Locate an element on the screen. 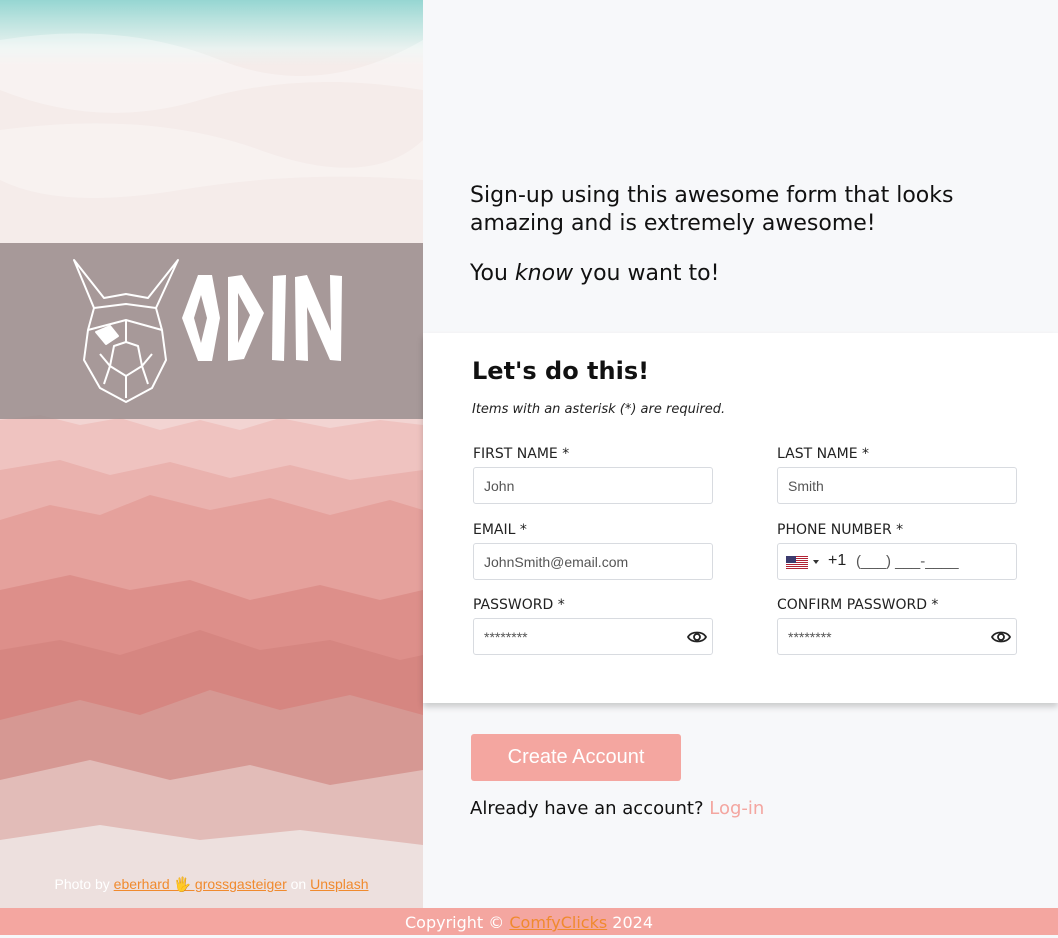  country-selector is located at coordinates (800, 561).